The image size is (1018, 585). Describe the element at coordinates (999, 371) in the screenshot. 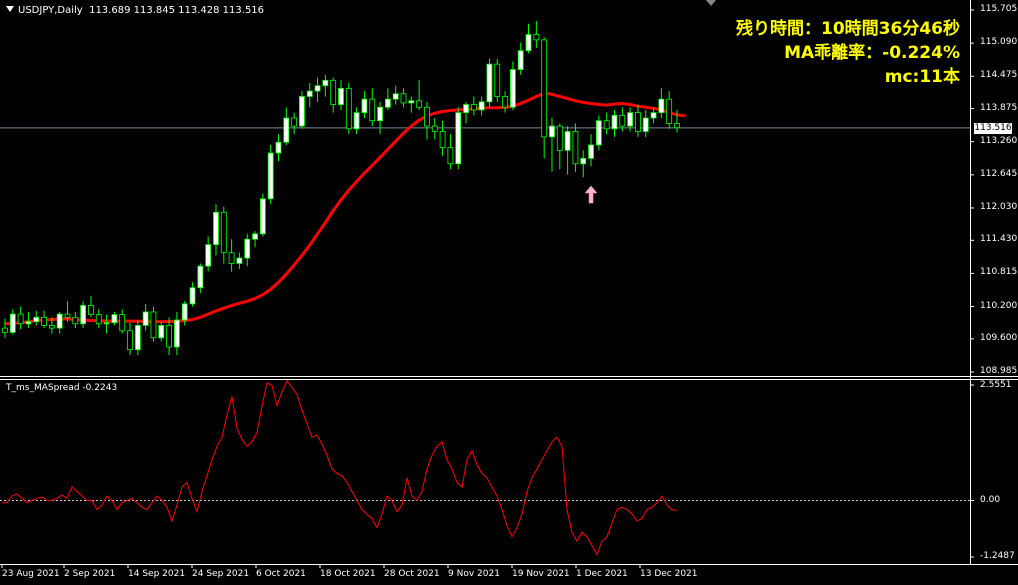

I see `price-tick-label: 108.985` at that location.